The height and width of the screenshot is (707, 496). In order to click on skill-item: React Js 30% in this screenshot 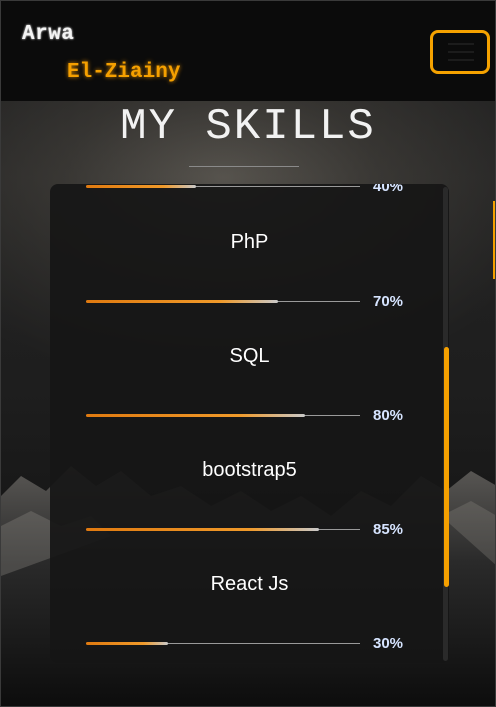, I will do `click(249, 588)`.